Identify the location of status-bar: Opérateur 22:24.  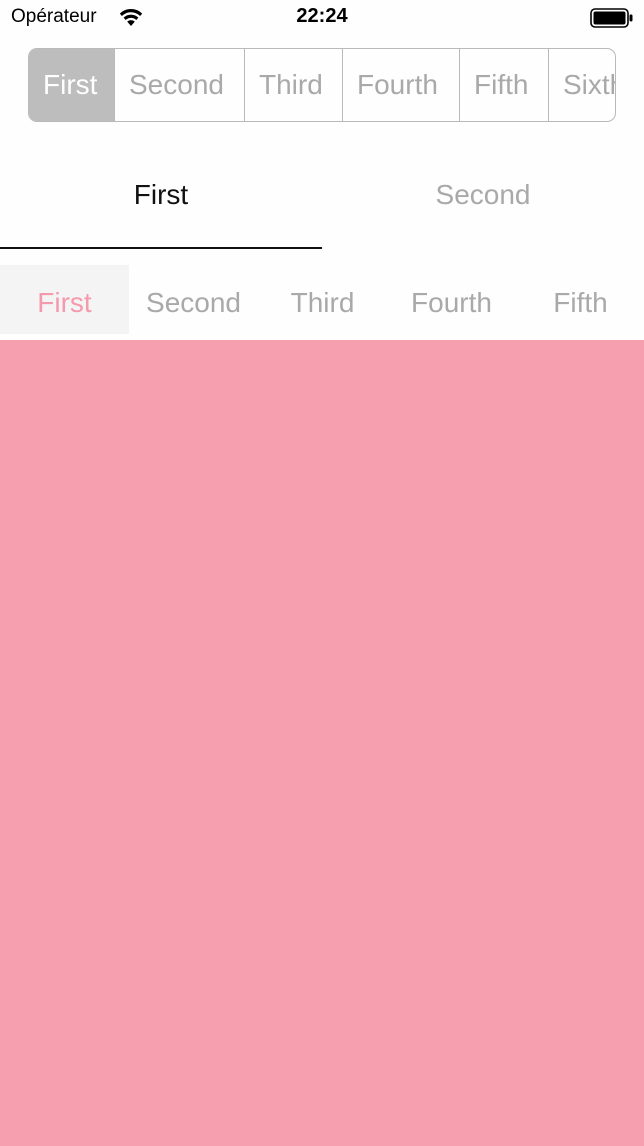
(322, 18).